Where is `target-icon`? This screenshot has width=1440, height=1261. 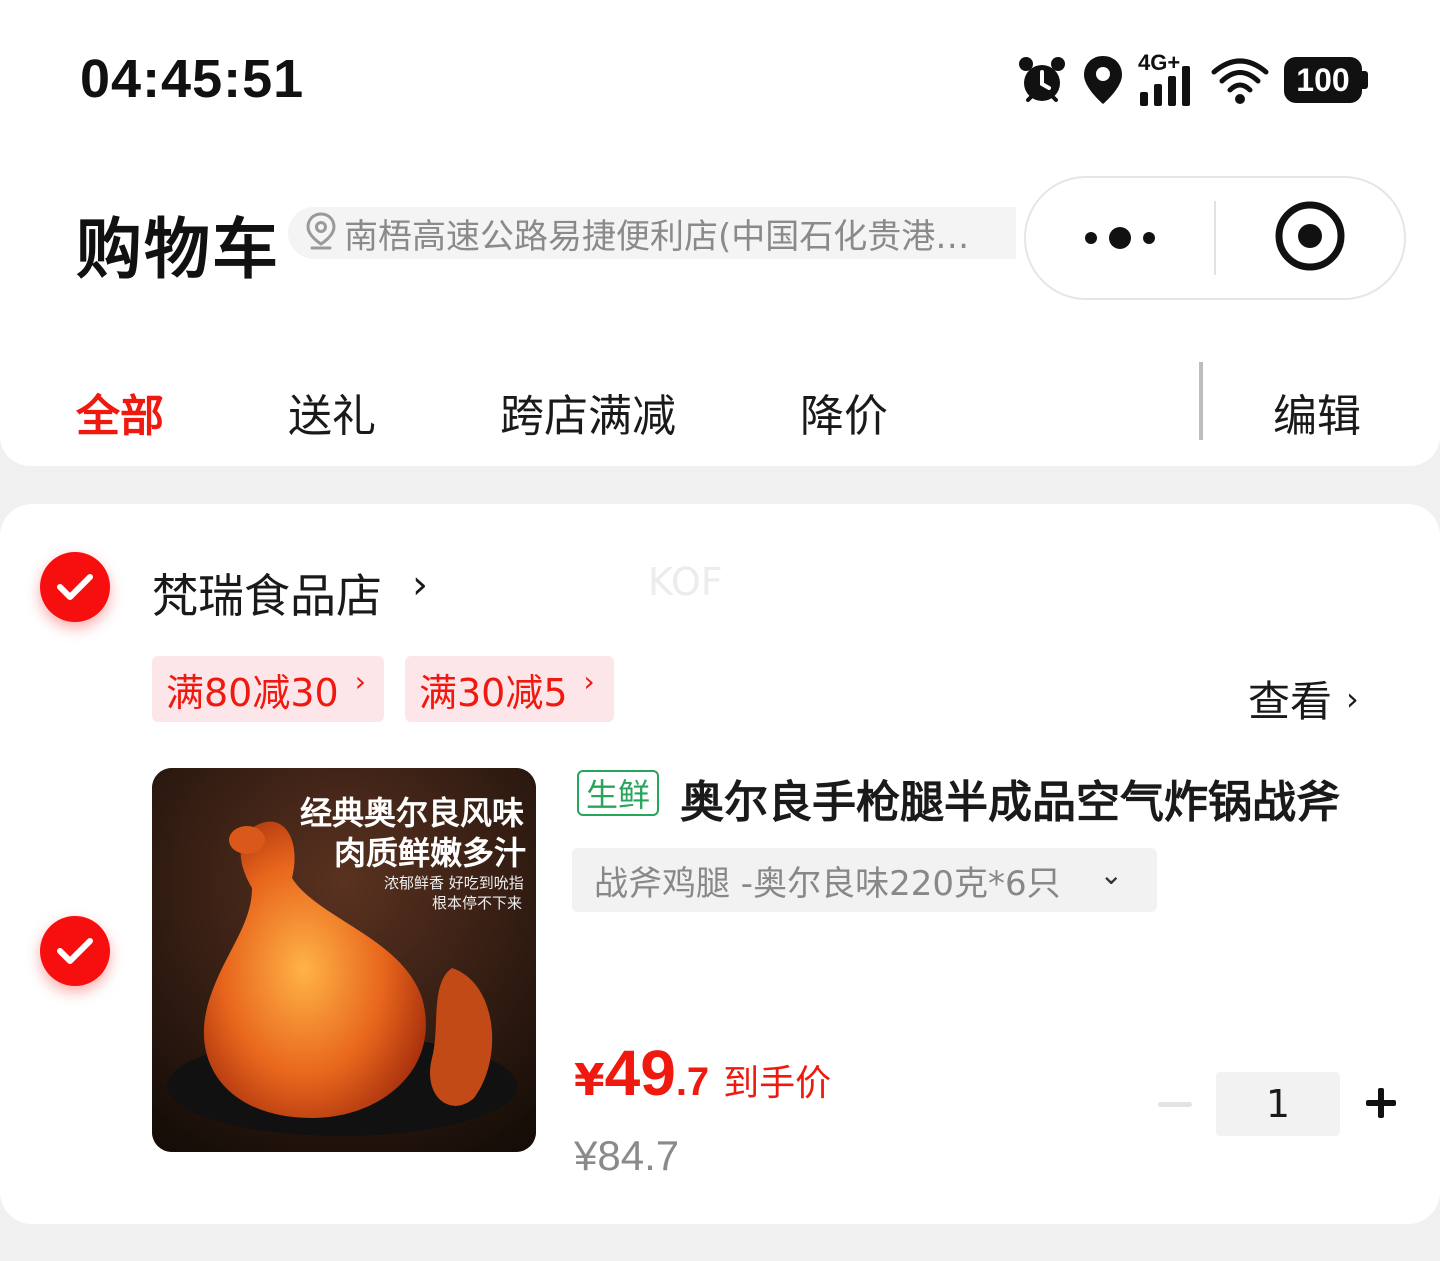 target-icon is located at coordinates (1310, 238).